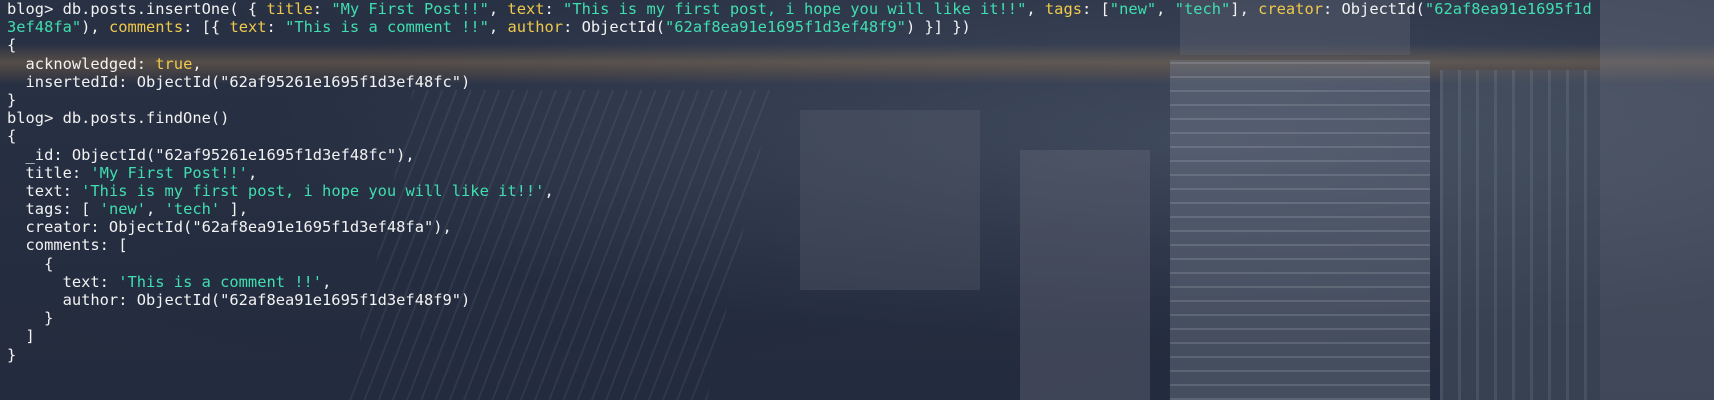  Describe the element at coordinates (785, 27) in the screenshot. I see `terminal-text-string: "62af8ea91e1695f1d3ef48f9"` at that location.